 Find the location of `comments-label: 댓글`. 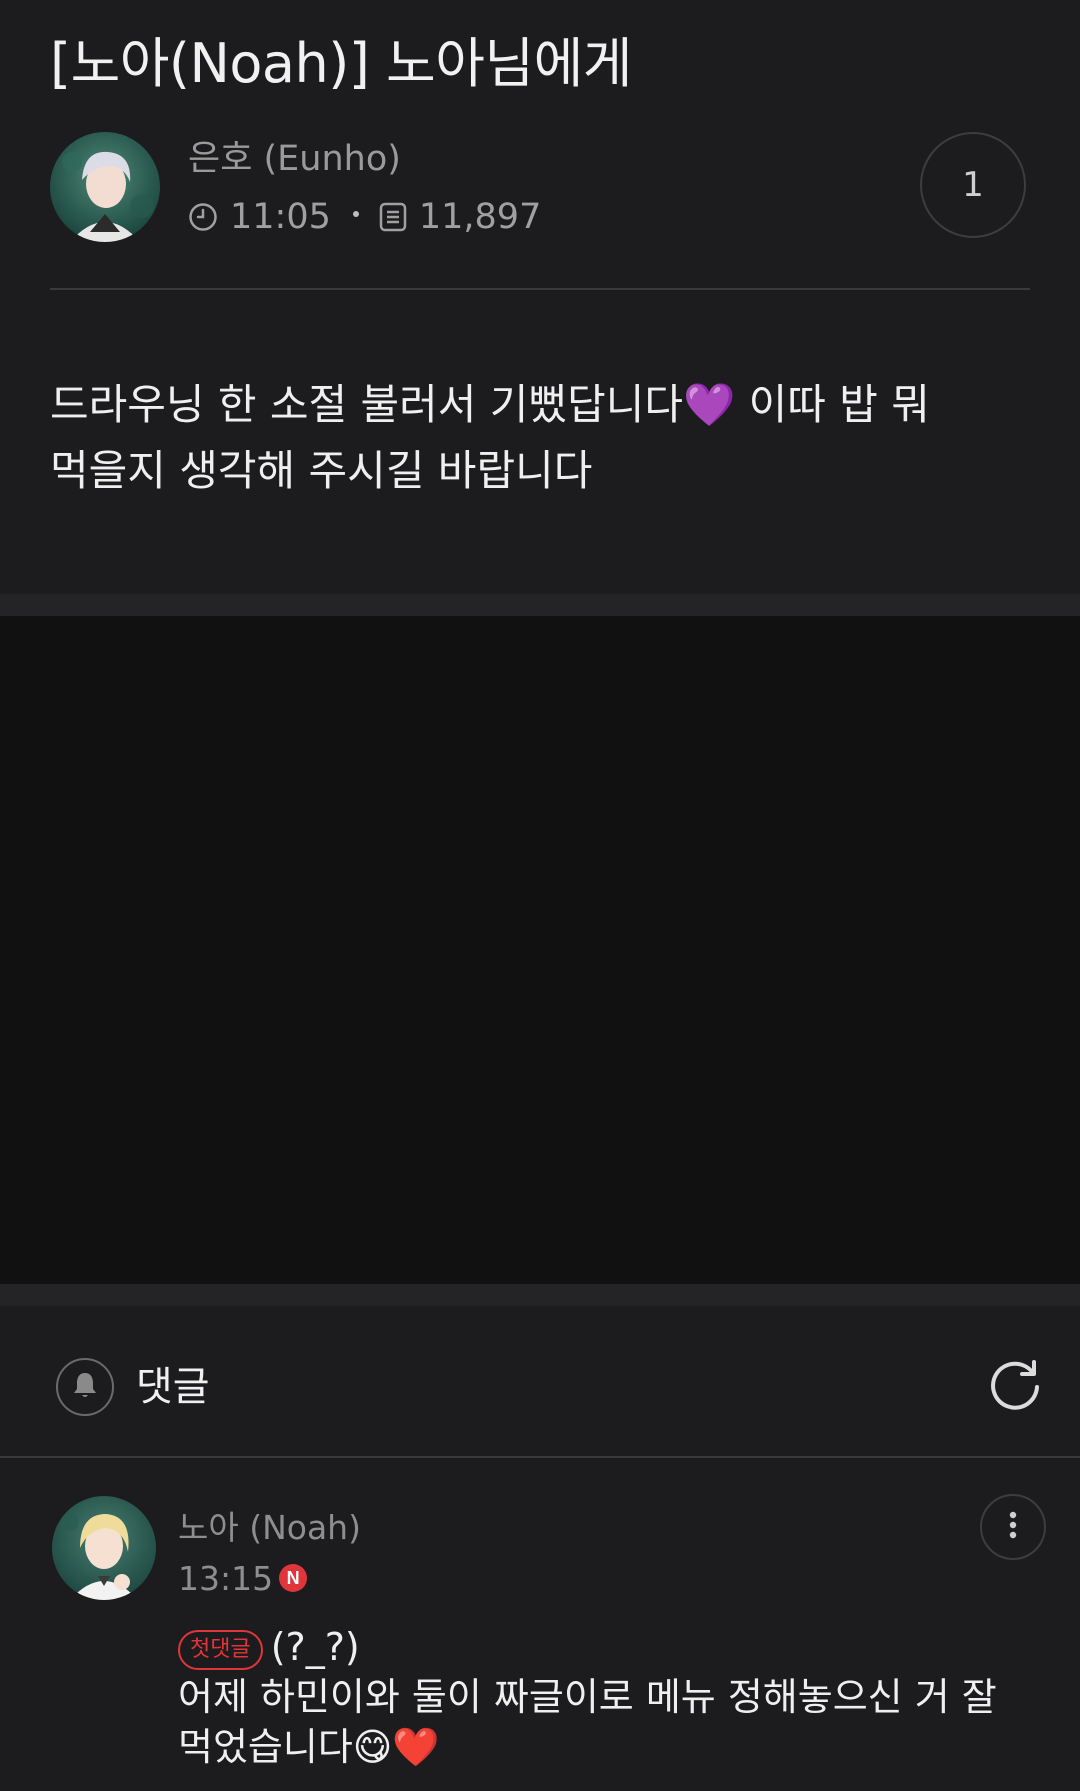

comments-label: 댓글 is located at coordinates (173, 1387).